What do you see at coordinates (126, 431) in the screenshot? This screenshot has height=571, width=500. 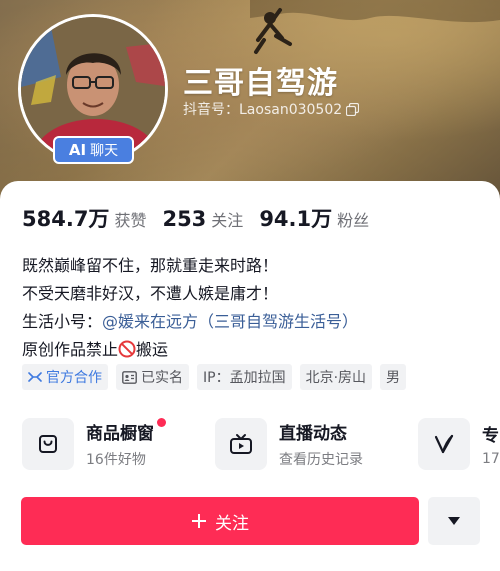 I see `feature-shop-title: 商品橱窗` at bounding box center [126, 431].